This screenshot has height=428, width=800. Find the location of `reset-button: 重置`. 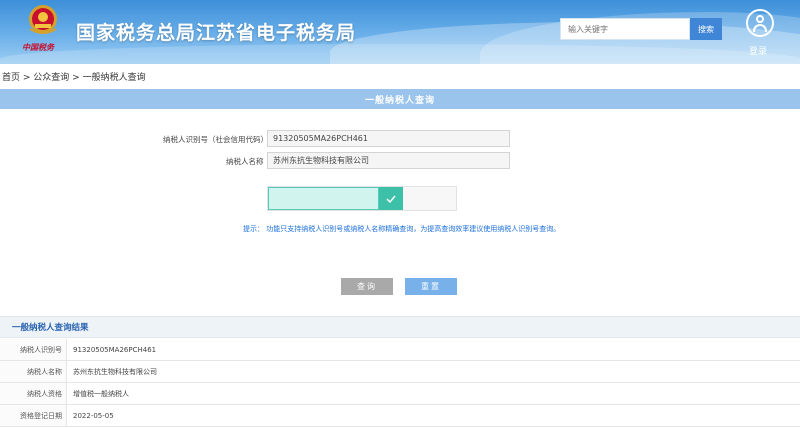

reset-button: 重置 is located at coordinates (431, 286).